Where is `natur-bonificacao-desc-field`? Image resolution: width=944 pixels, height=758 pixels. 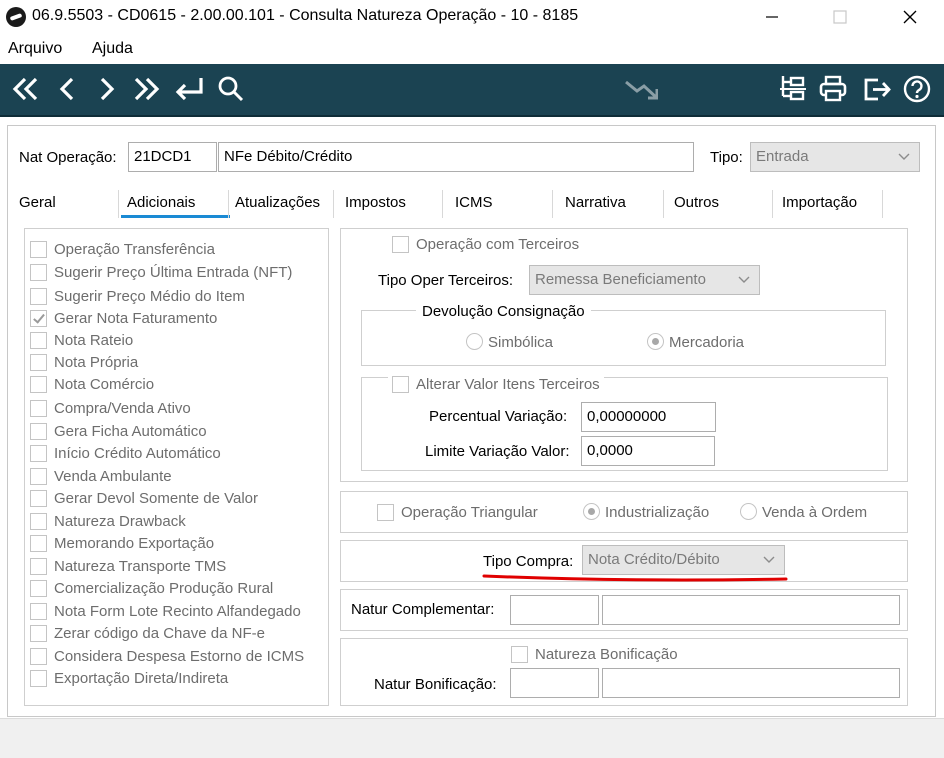 natur-bonificacao-desc-field is located at coordinates (751, 683).